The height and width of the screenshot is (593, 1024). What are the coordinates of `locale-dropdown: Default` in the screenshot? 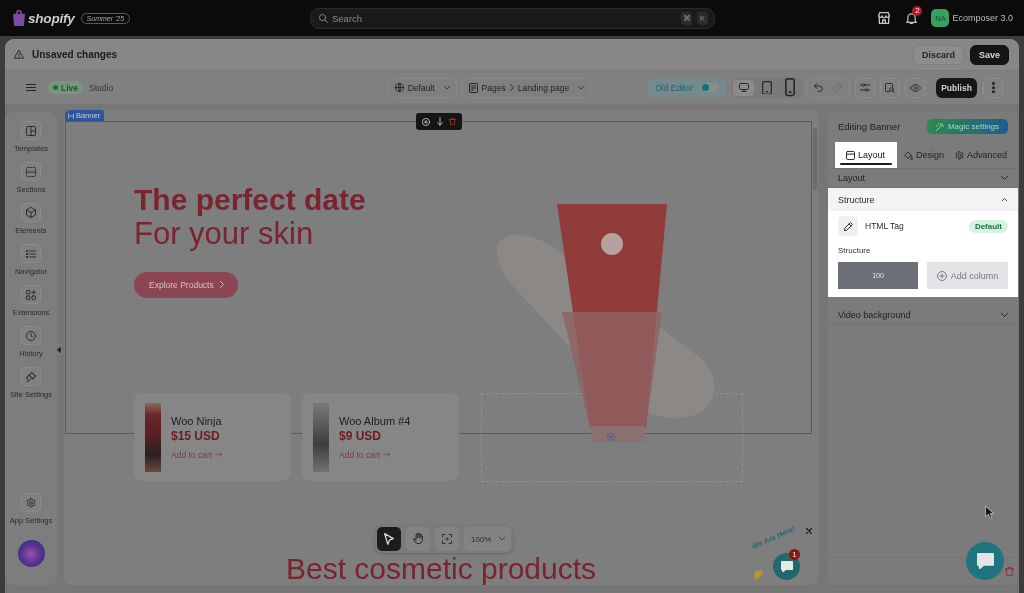 It's located at (422, 87).